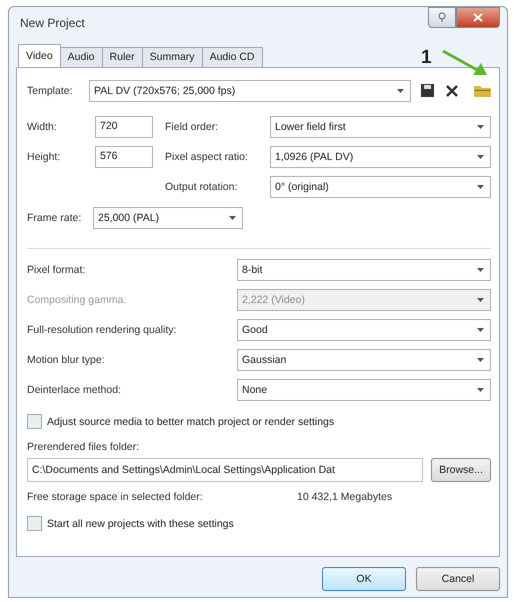 The width and height of the screenshot is (514, 602). What do you see at coordinates (192, 126) in the screenshot?
I see `format-label: Field order:` at bounding box center [192, 126].